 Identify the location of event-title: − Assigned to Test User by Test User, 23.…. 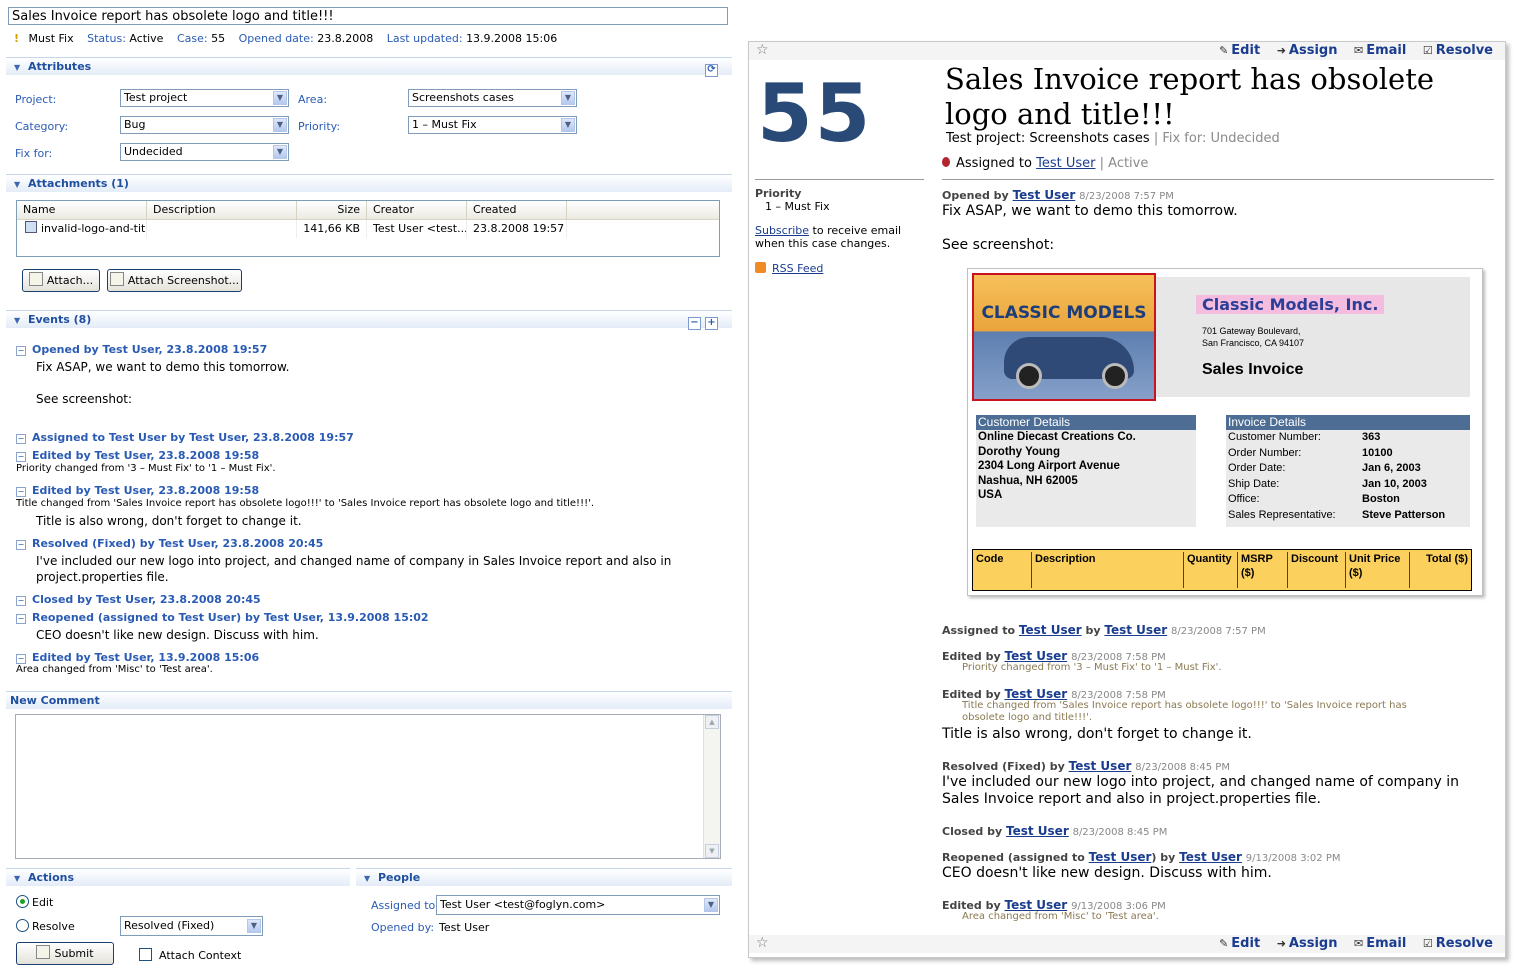
(185, 437).